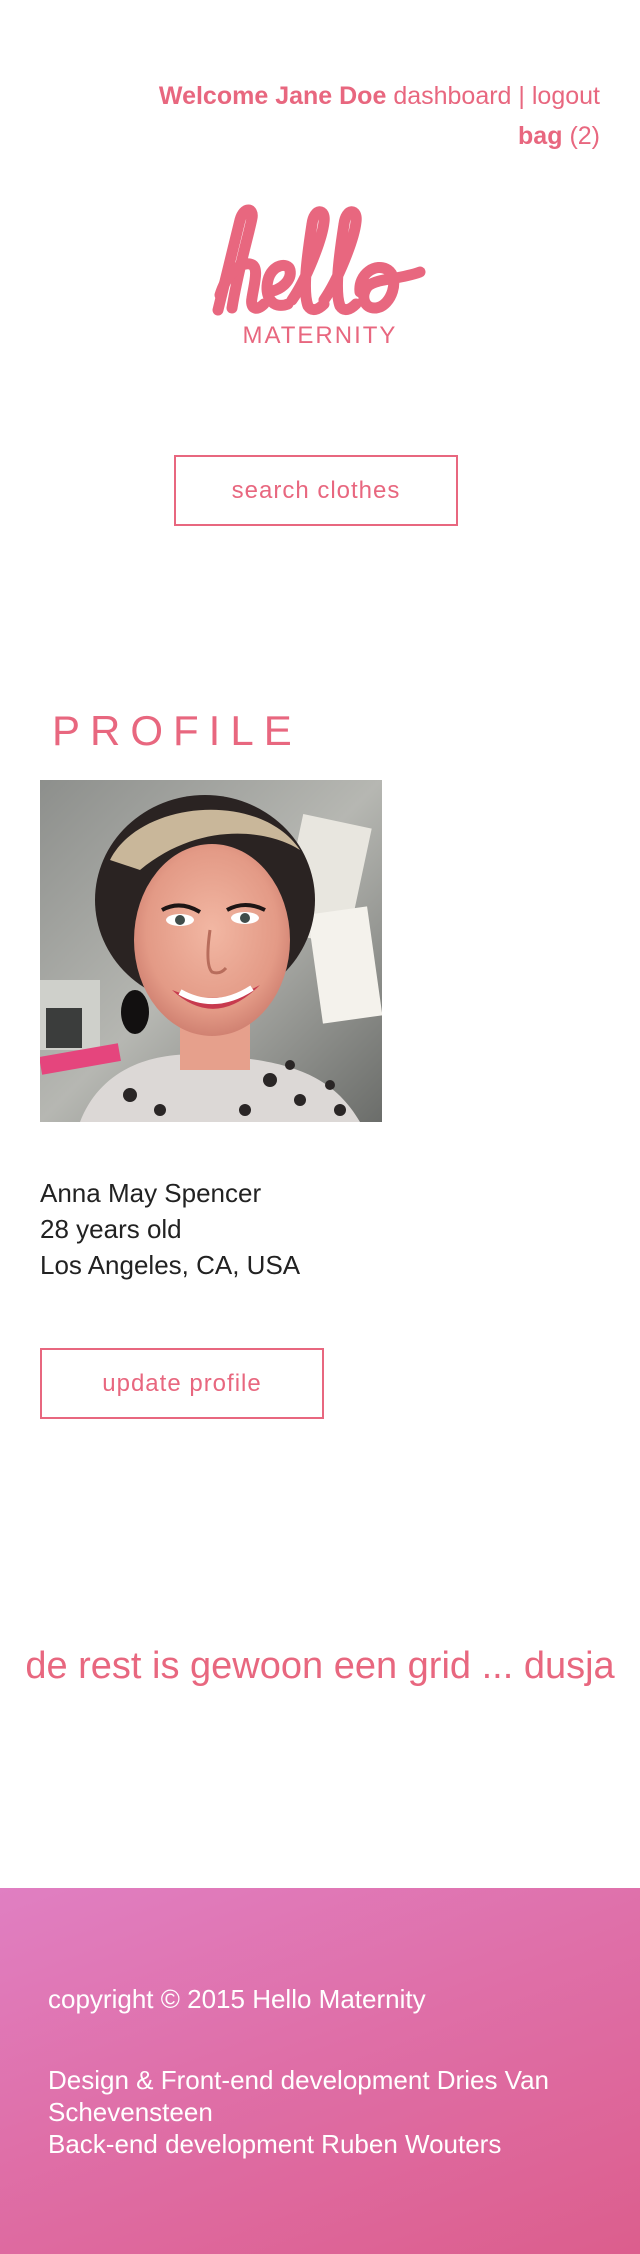 Image resolution: width=640 pixels, height=2254 pixels. I want to click on backend-credit: Back-end development Ruben Wouters, so click(275, 2144).